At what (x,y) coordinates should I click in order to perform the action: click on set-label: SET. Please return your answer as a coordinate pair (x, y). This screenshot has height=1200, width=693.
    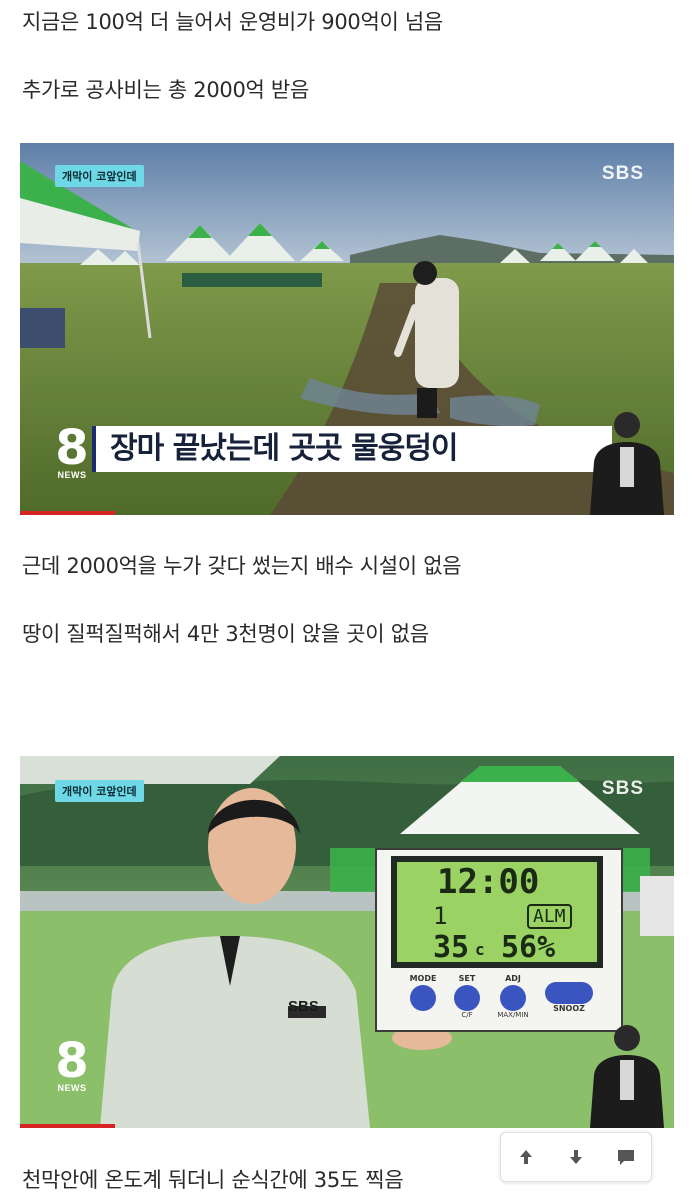
    Looking at the image, I should click on (467, 978).